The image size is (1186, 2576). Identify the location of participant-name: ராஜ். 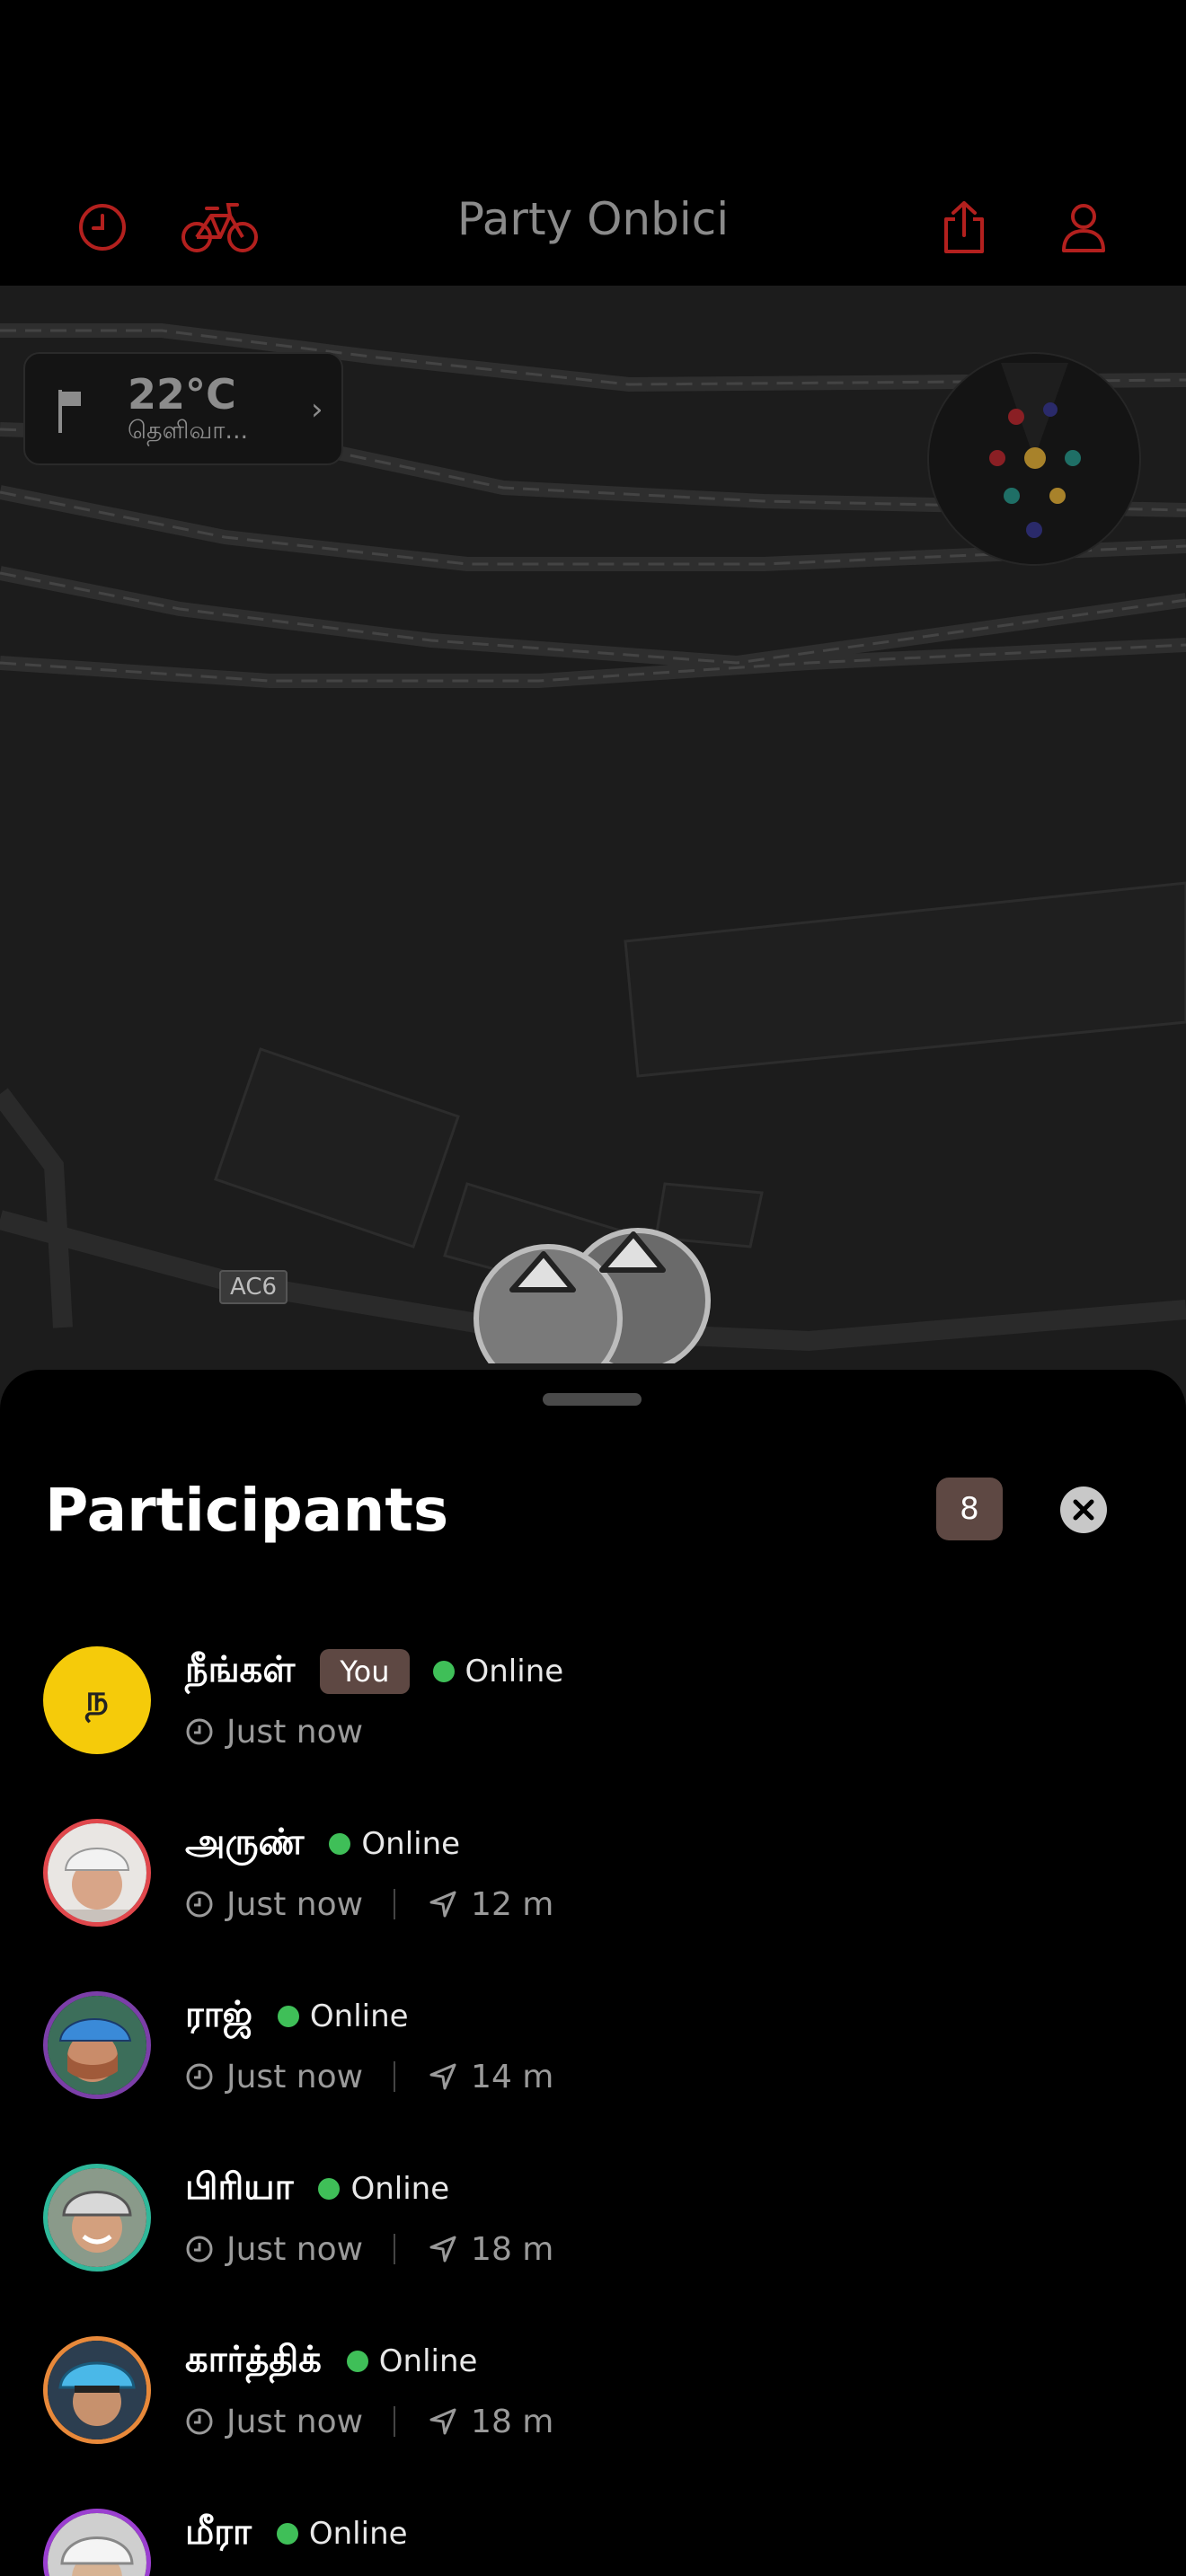
(218, 2014).